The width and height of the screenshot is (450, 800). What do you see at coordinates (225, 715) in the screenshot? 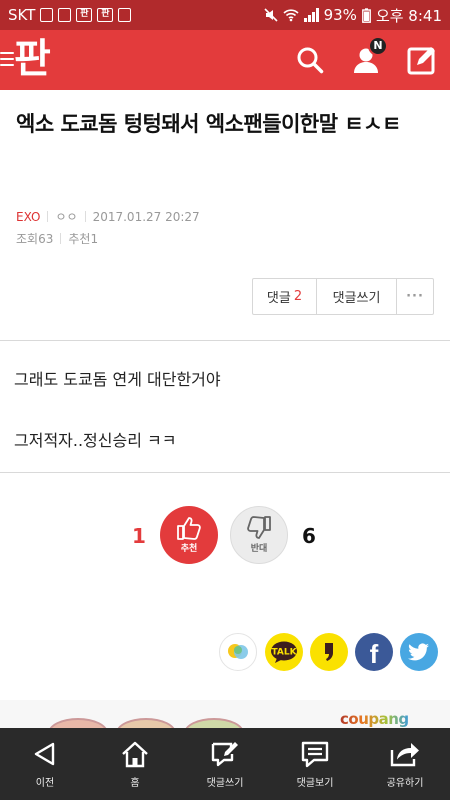
I see `ad-banner: coupang` at bounding box center [225, 715].